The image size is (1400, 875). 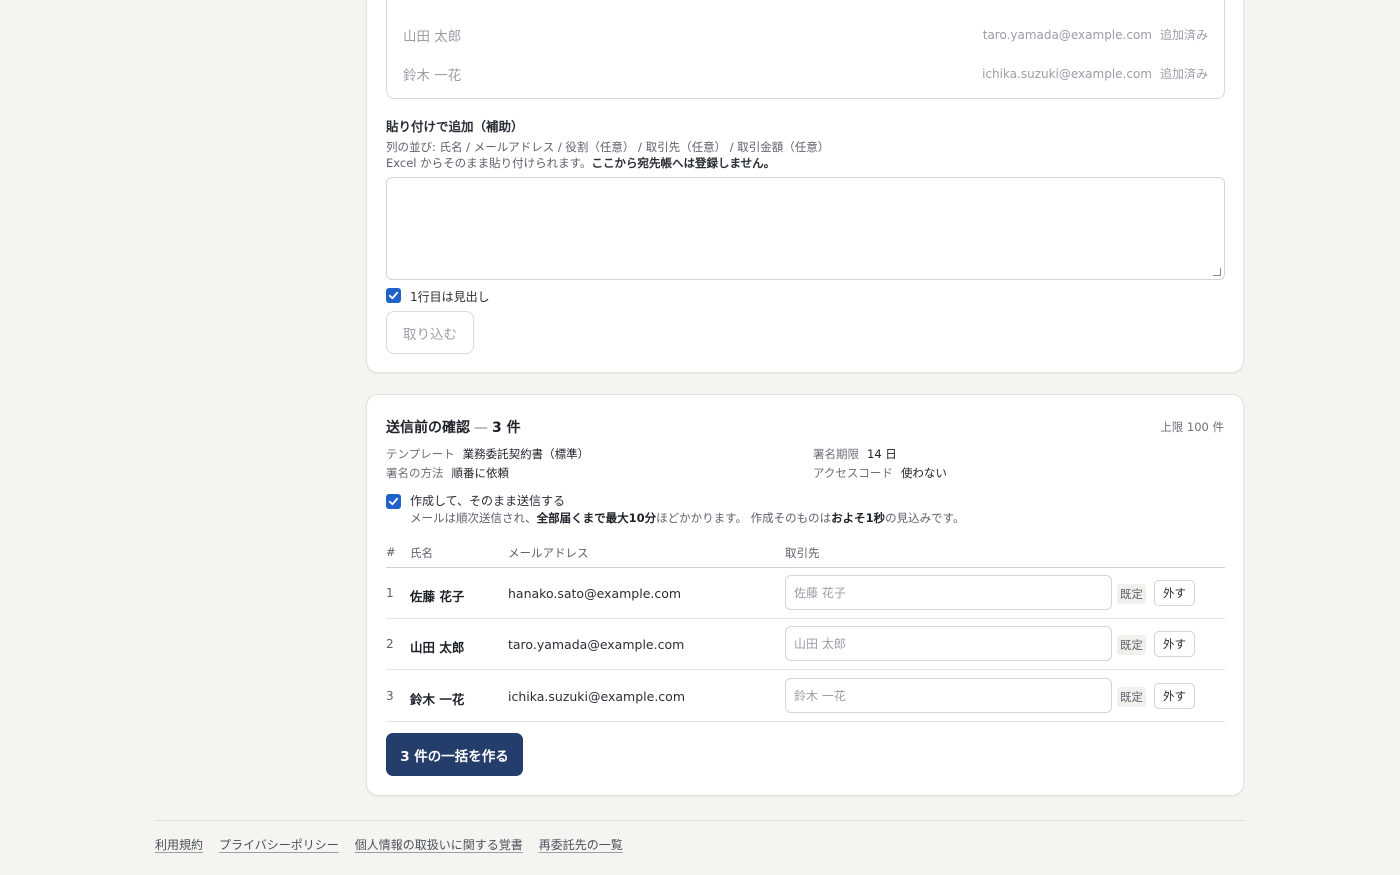 What do you see at coordinates (805, 73) in the screenshot?
I see `list-item: 鈴木 一花 ichika.suzuki@example.com 追加済み` at bounding box center [805, 73].